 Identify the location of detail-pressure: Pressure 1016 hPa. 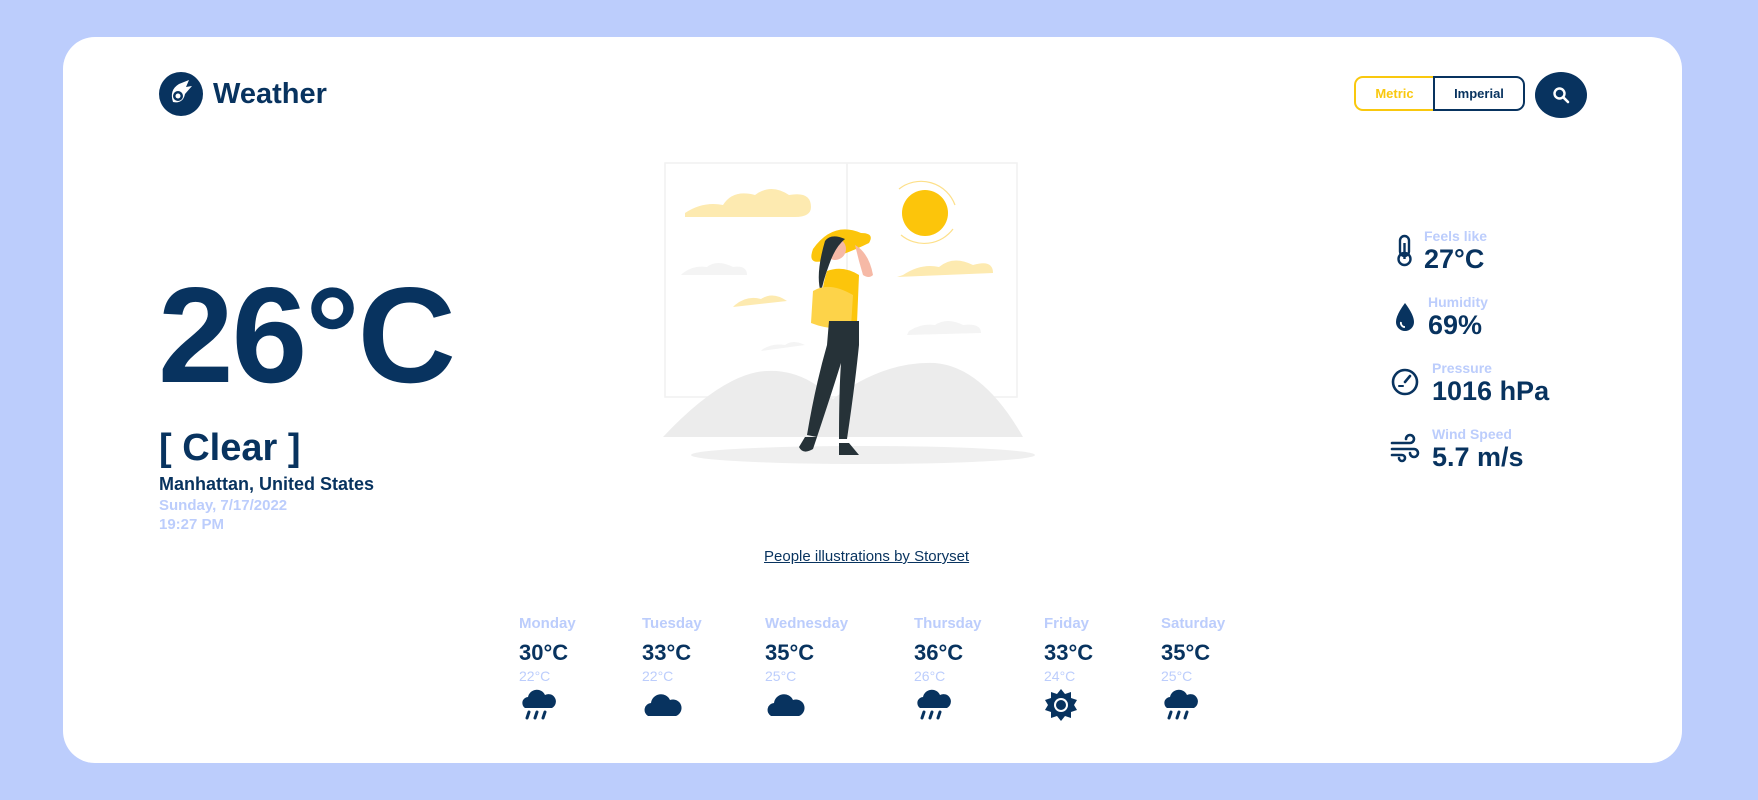
(1469, 384).